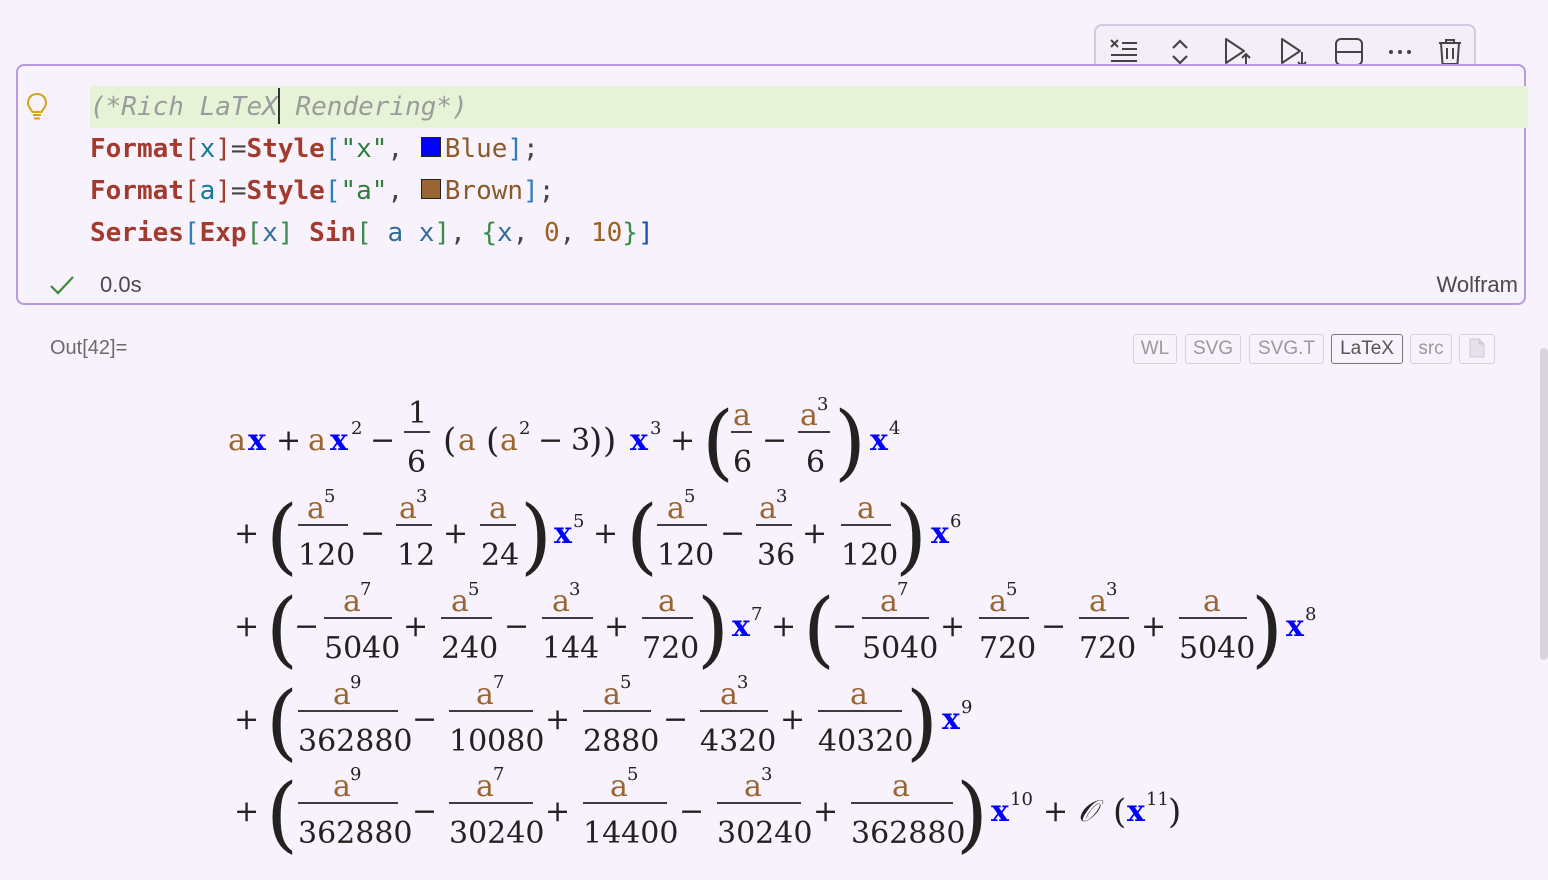  I want to click on math-den: 10080, so click(496, 741).